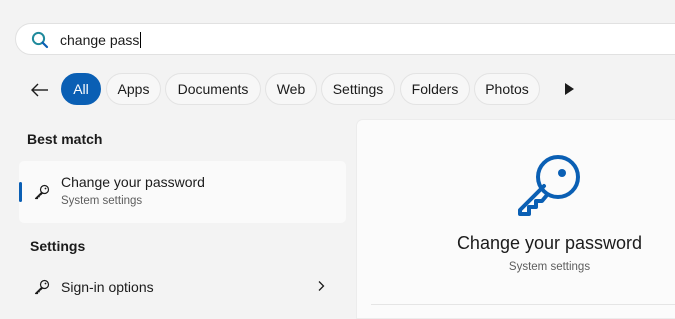 This screenshot has width=675, height=319. I want to click on arrow-left-icon, so click(39, 90).